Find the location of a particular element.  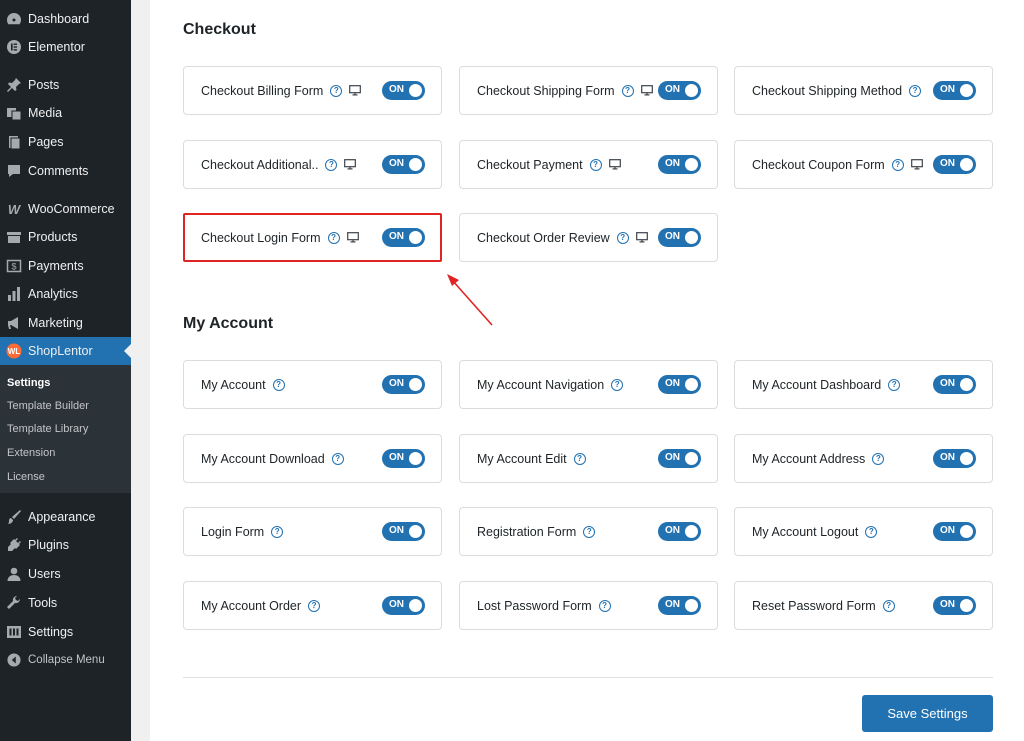

sidebar-item-shoplentor: WL ShopLentor is located at coordinates (65, 351).